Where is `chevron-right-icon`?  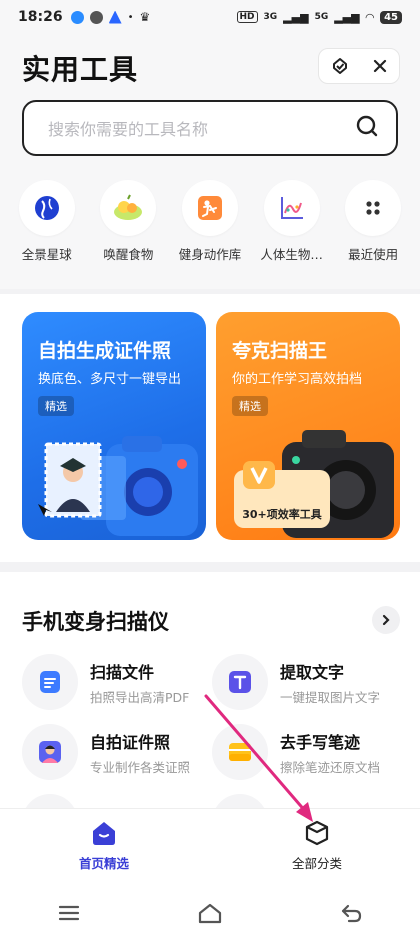
chevron-right-icon is located at coordinates (386, 620).